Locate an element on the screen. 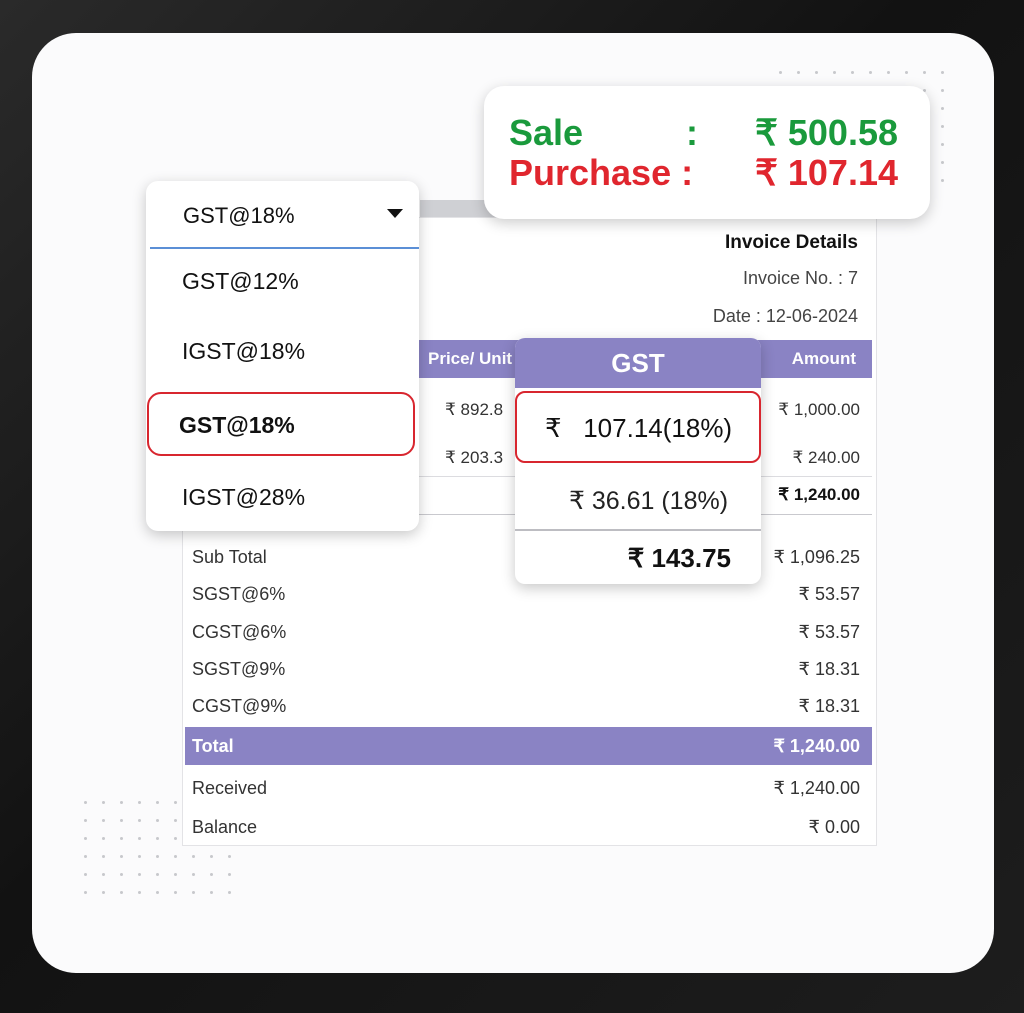 This screenshot has height=1013, width=1024. total-value: ₹ 1,240.00 is located at coordinates (816, 746).